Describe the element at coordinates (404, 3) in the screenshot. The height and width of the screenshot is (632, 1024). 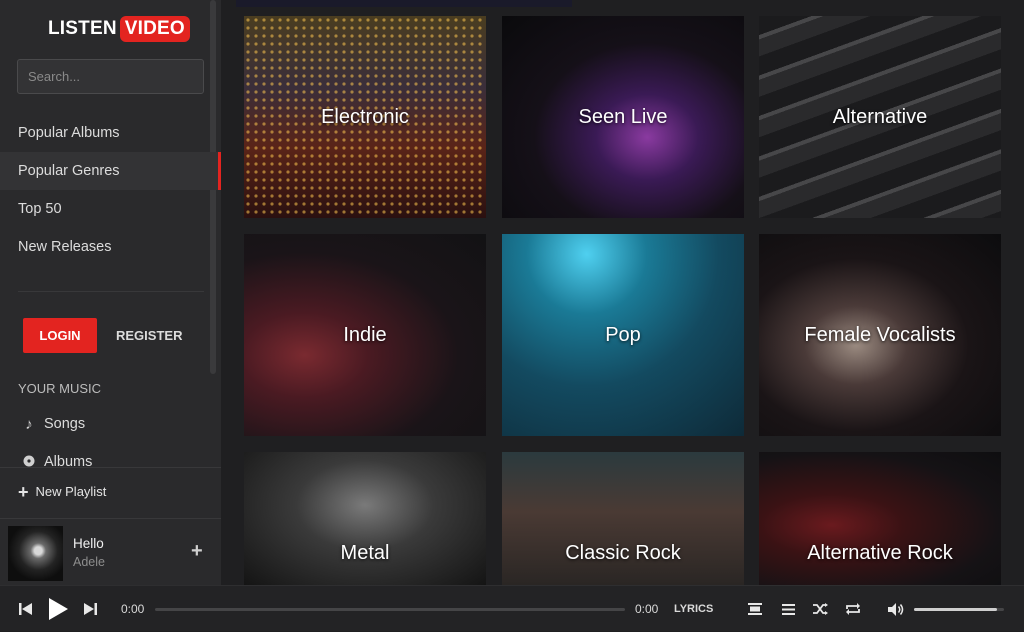
I see `top-strip` at that location.